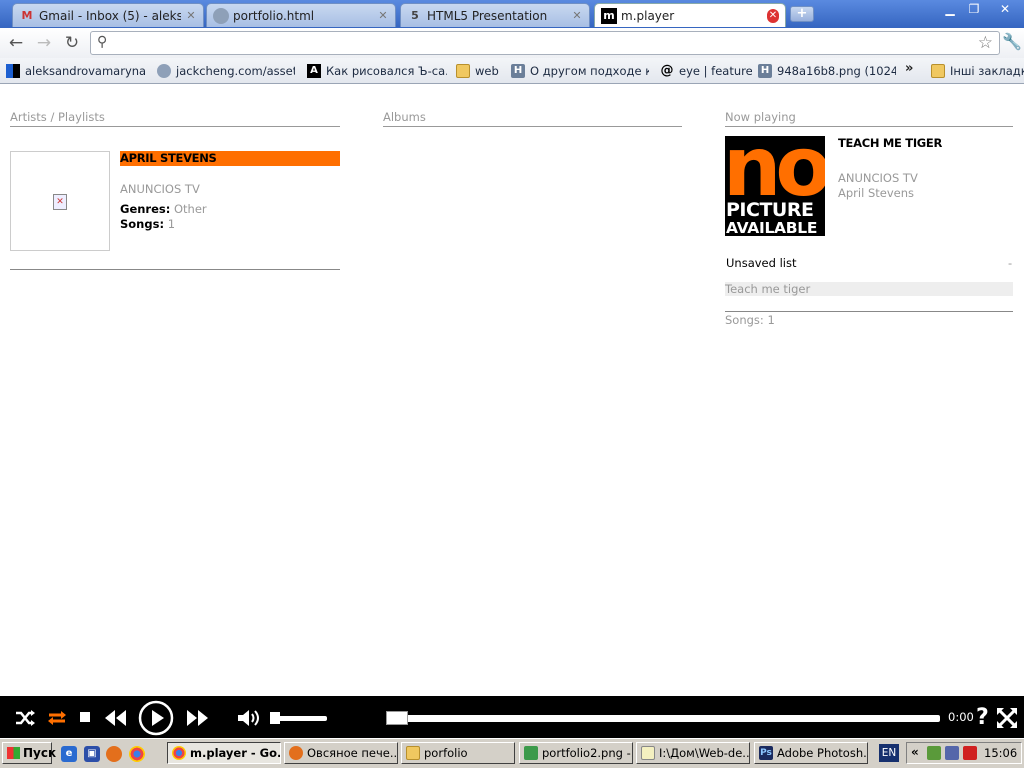 The width and height of the screenshot is (1024, 768). I want to click on address-bar: ⚲ ☆, so click(545, 43).